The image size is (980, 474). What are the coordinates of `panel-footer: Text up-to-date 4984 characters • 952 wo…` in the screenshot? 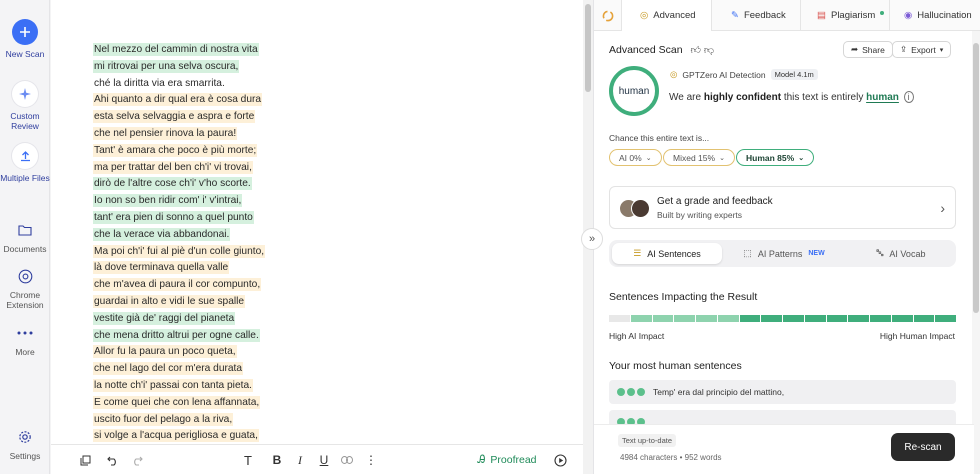 It's located at (784, 449).